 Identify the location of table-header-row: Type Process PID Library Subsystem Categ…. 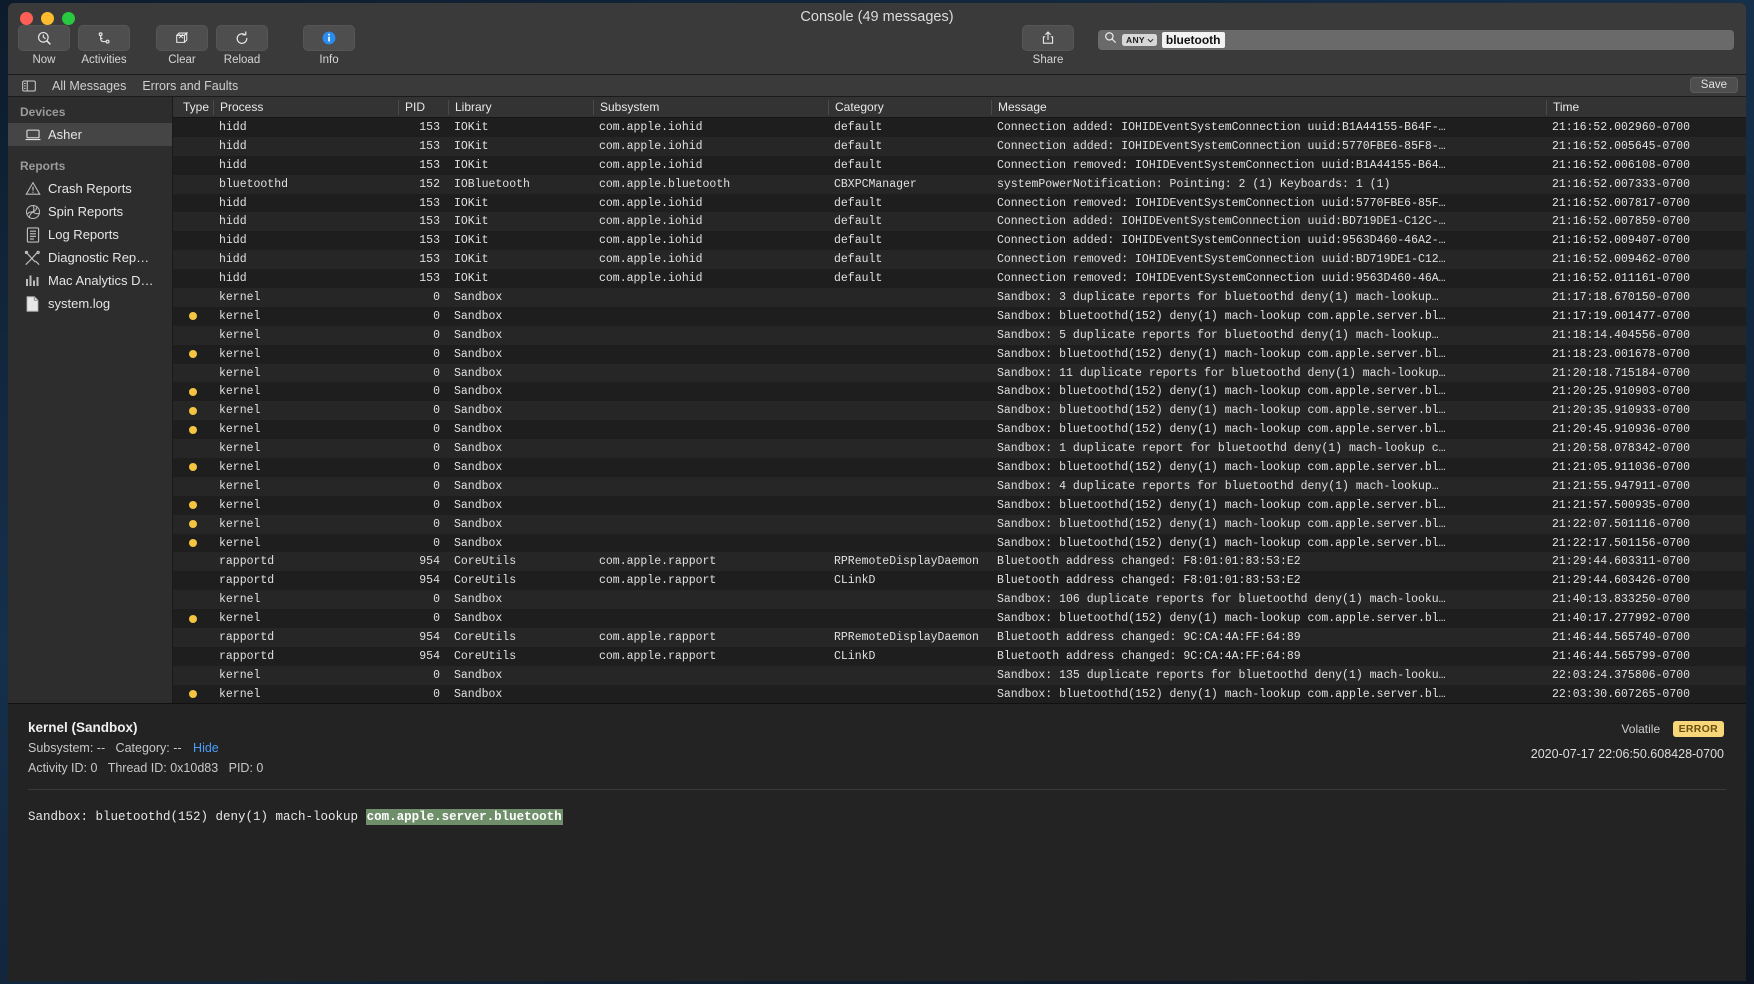
(959, 107).